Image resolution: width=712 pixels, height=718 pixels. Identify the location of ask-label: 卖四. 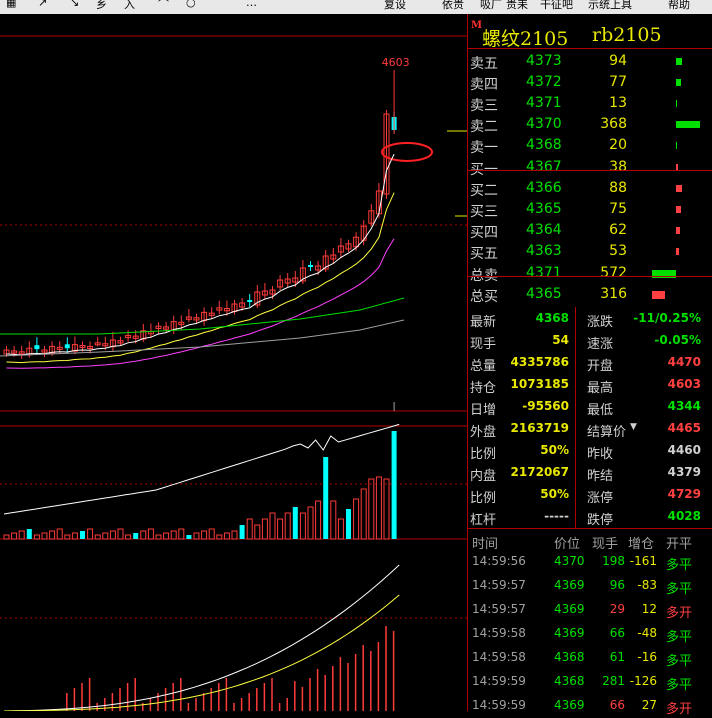
(484, 85).